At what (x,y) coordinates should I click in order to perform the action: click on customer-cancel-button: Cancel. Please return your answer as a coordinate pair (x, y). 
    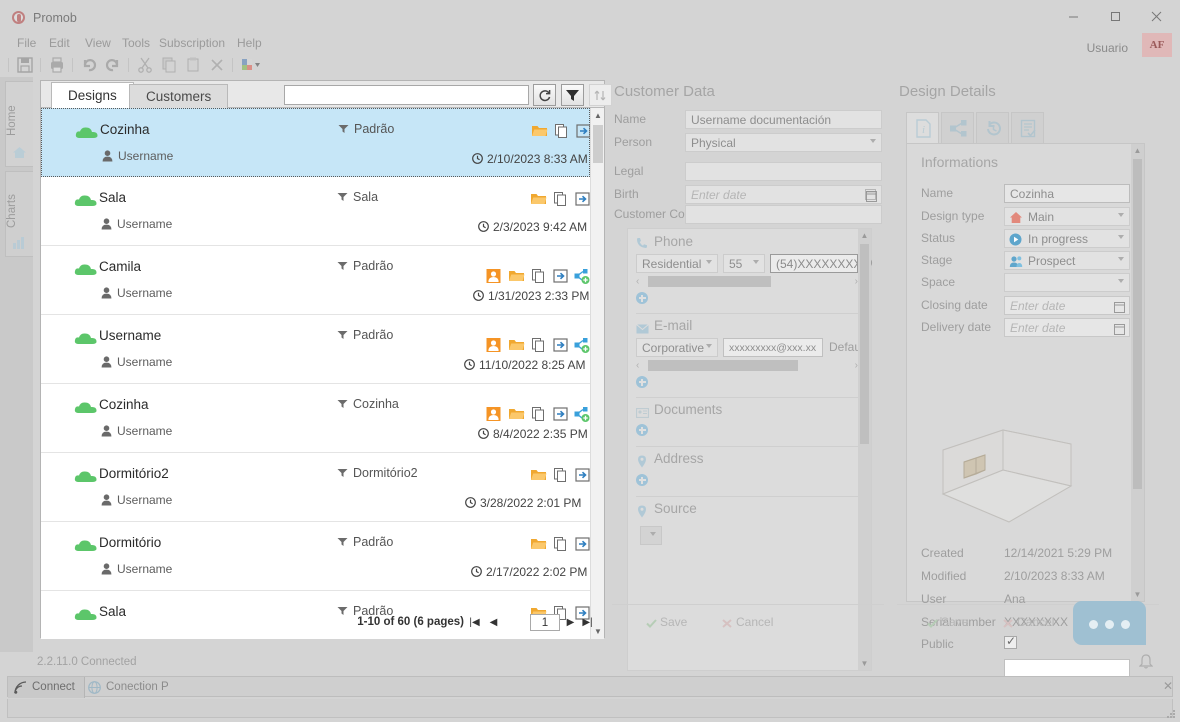
    Looking at the image, I should click on (754, 622).